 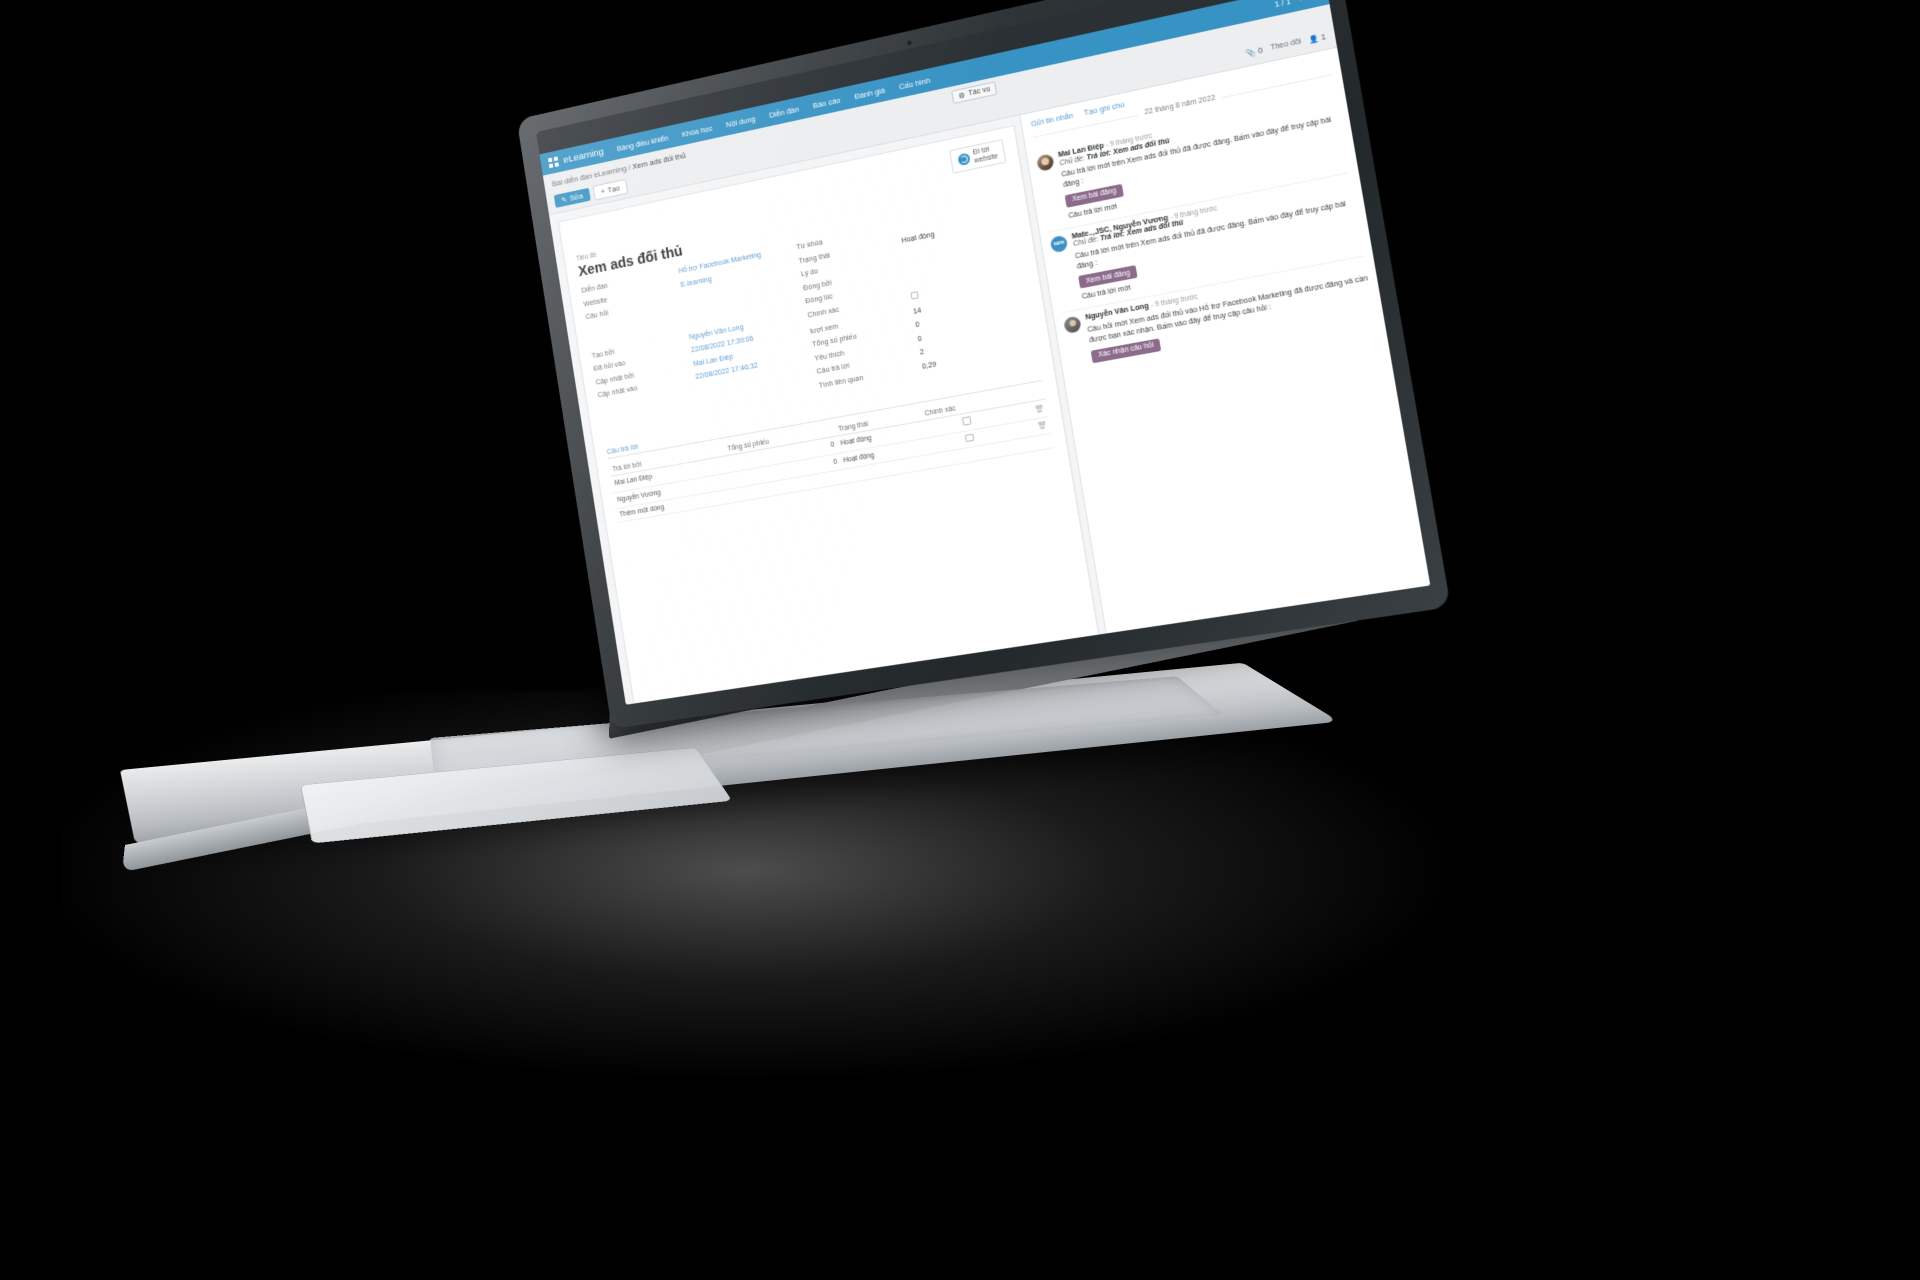 I want to click on followers-counter: 👤 1, so click(x=1317, y=38).